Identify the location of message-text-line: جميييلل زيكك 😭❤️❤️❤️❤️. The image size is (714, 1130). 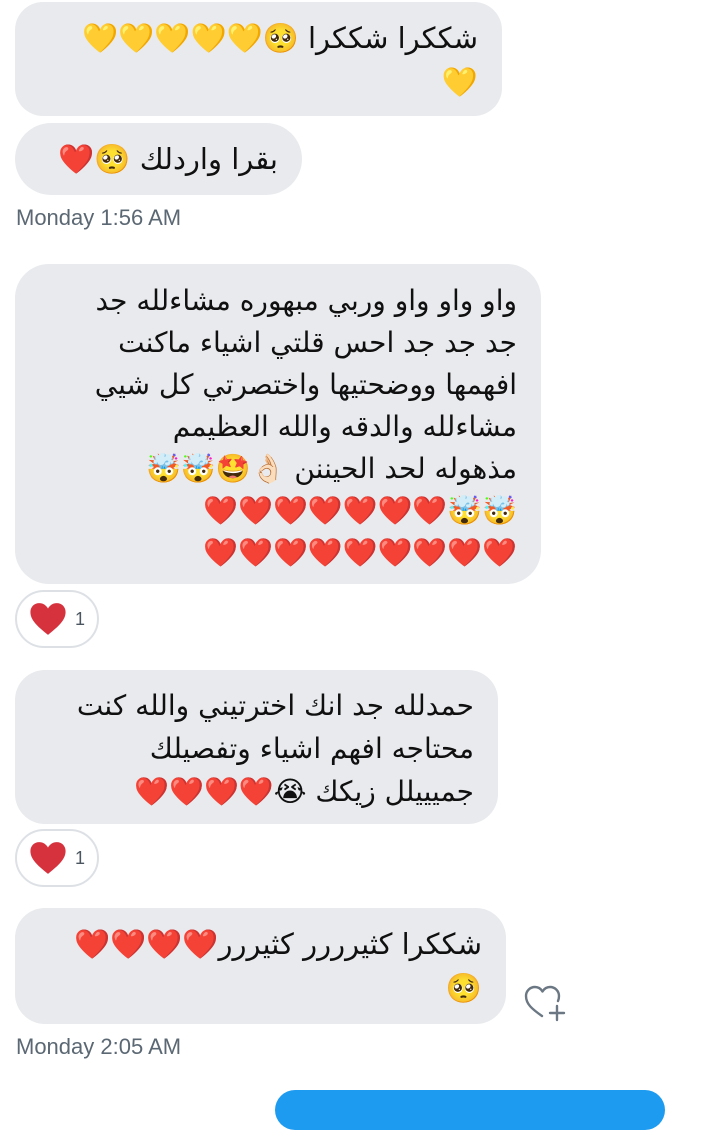
(304, 791).